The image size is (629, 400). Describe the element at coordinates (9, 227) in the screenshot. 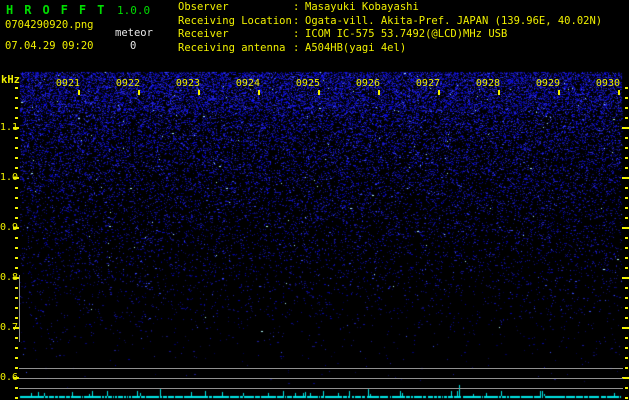

I see `freq-tick-label: 0.9` at that location.